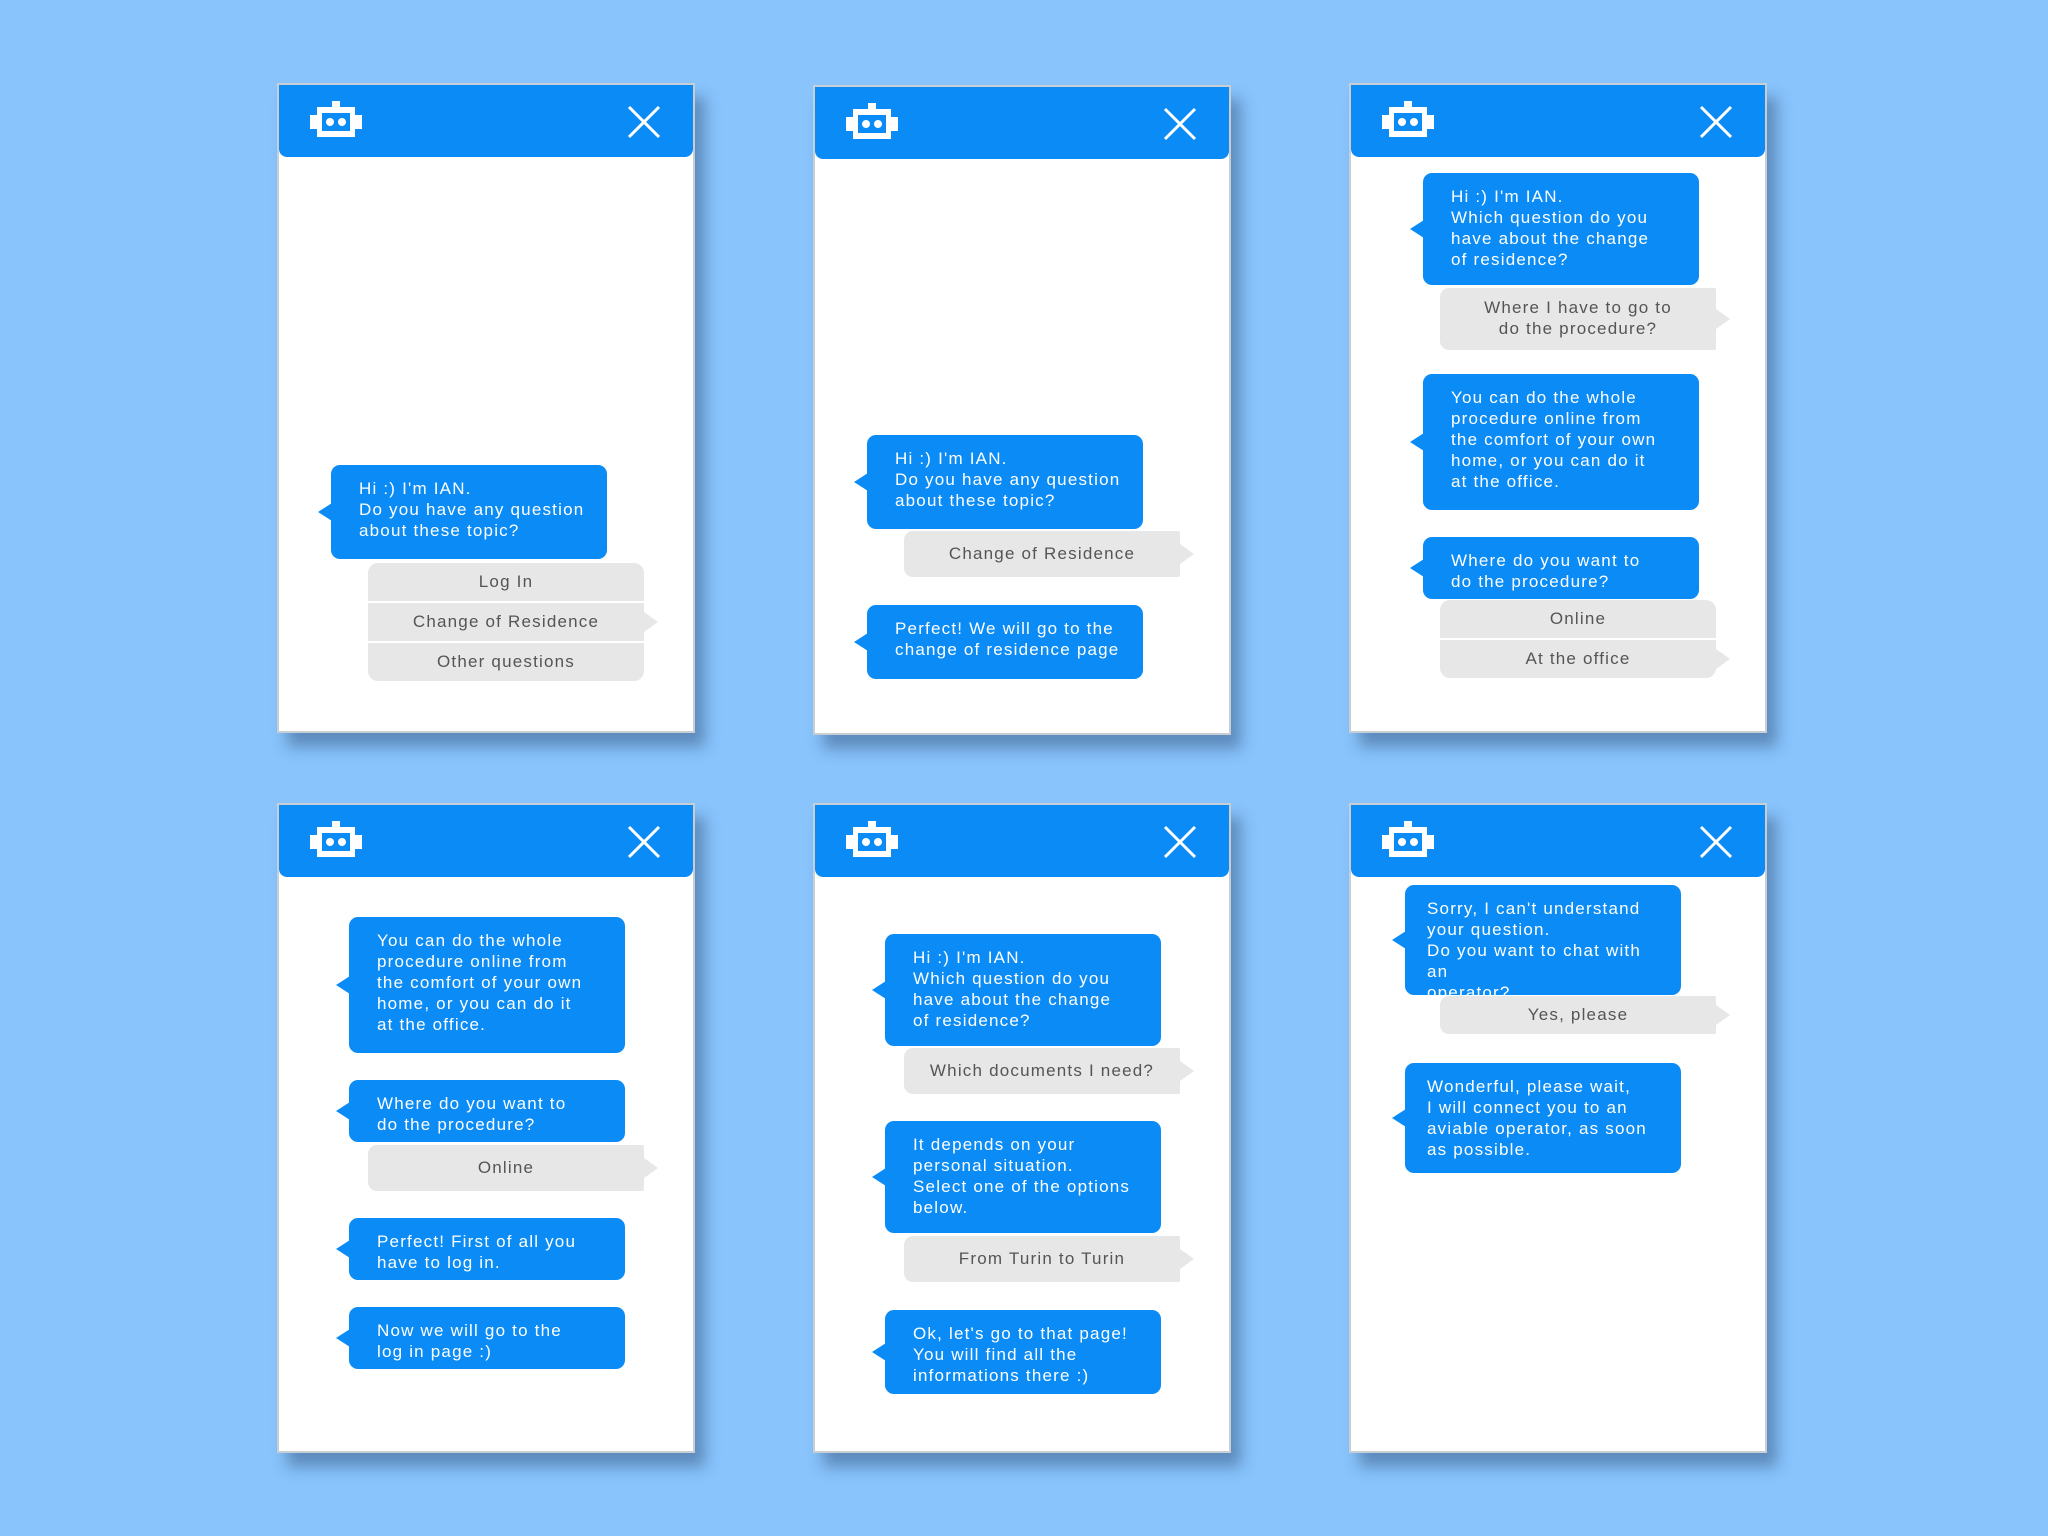 Image resolution: width=2048 pixels, height=1536 pixels. What do you see at coordinates (1585, 1015) in the screenshot?
I see `user-message: Yes, please` at bounding box center [1585, 1015].